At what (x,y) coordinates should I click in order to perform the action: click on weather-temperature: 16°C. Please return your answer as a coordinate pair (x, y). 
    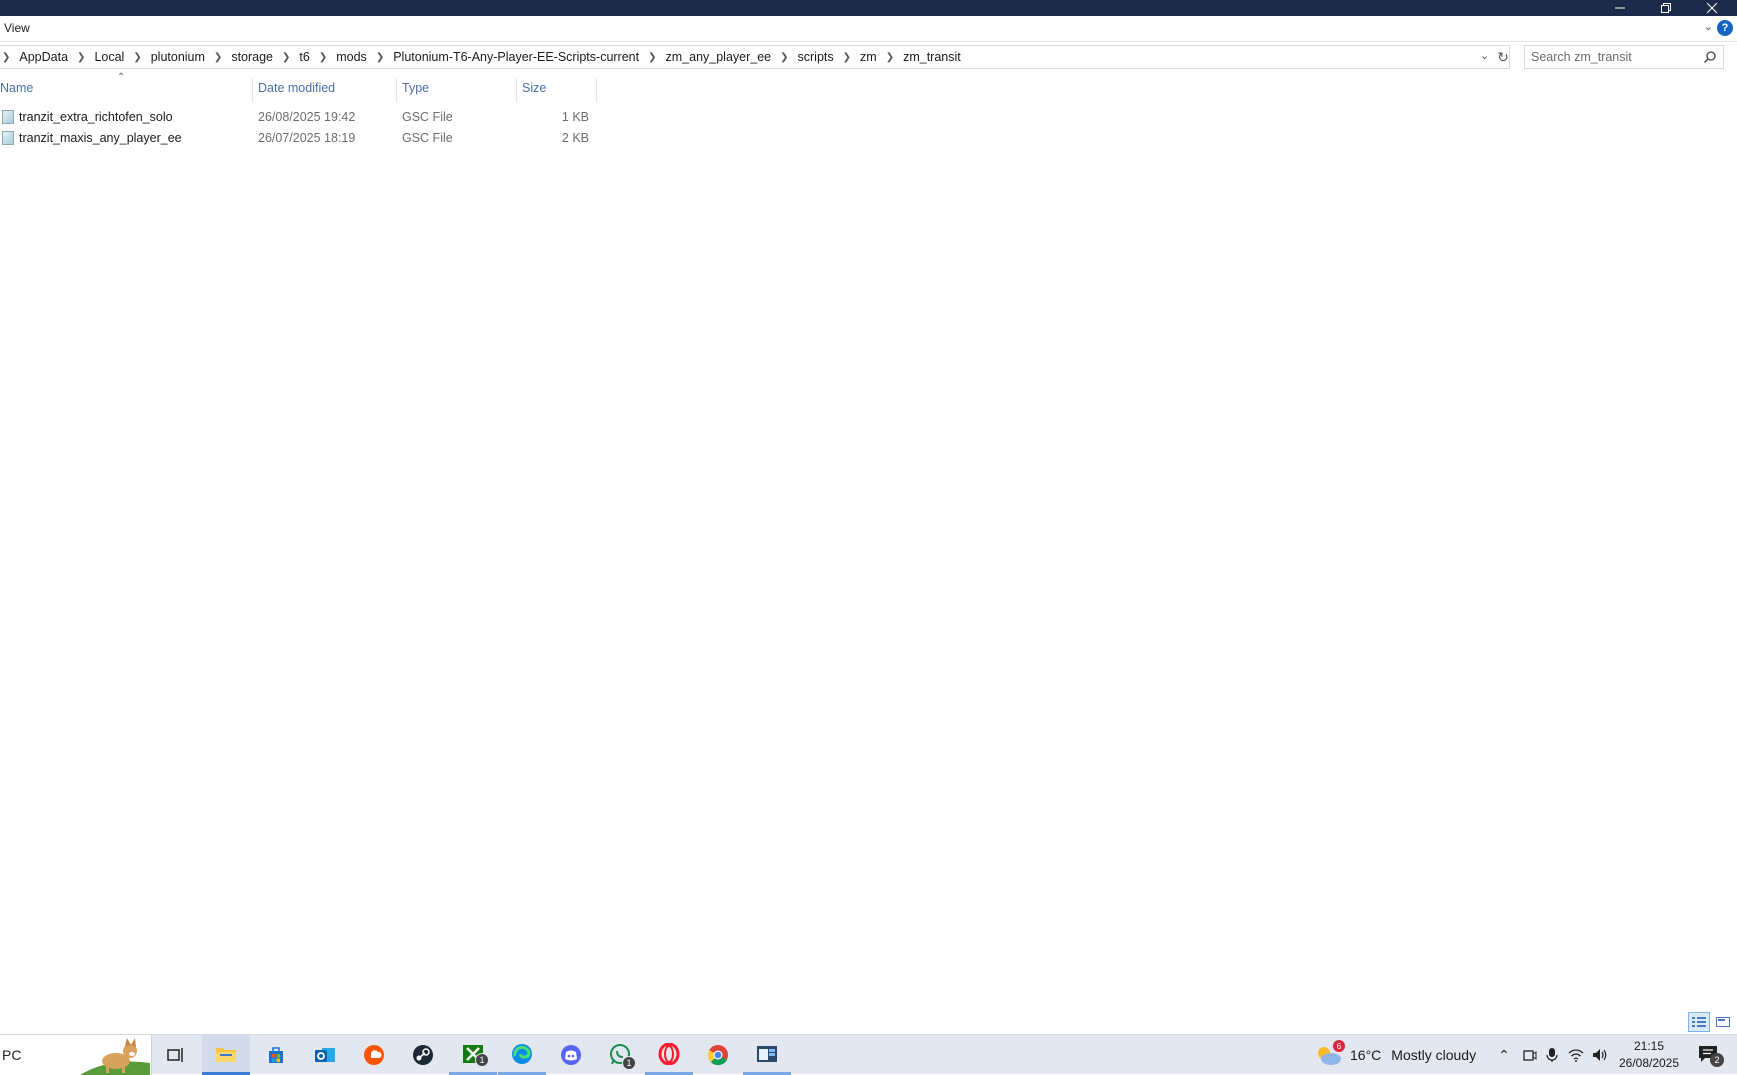
    Looking at the image, I should click on (1366, 1055).